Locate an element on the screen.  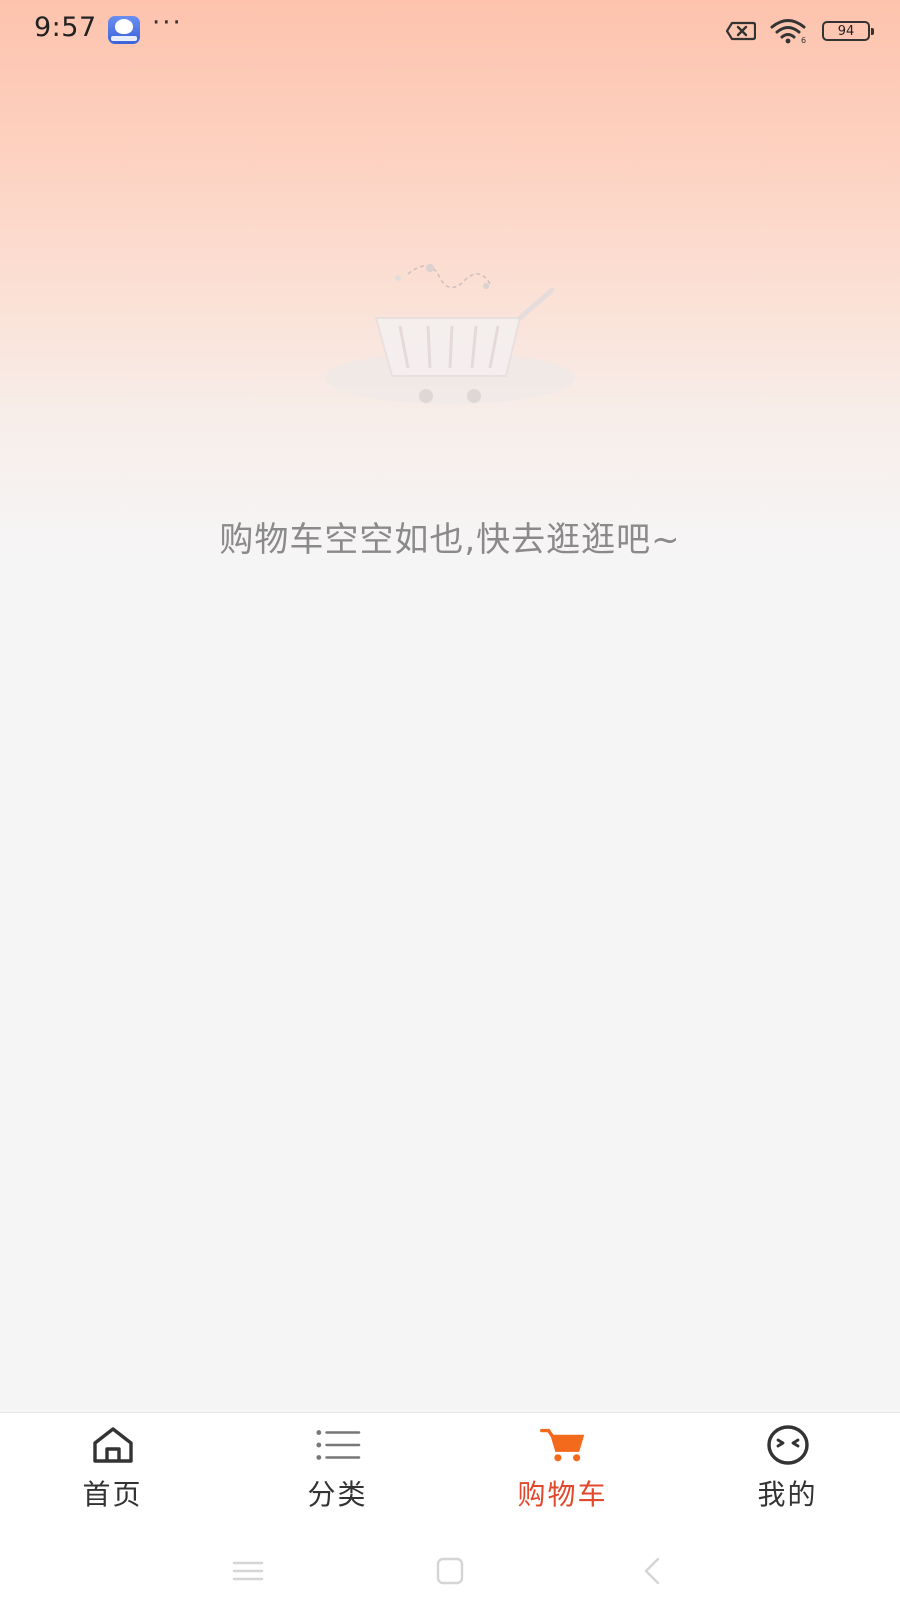
wifi-icon: 6 is located at coordinates (788, 31).